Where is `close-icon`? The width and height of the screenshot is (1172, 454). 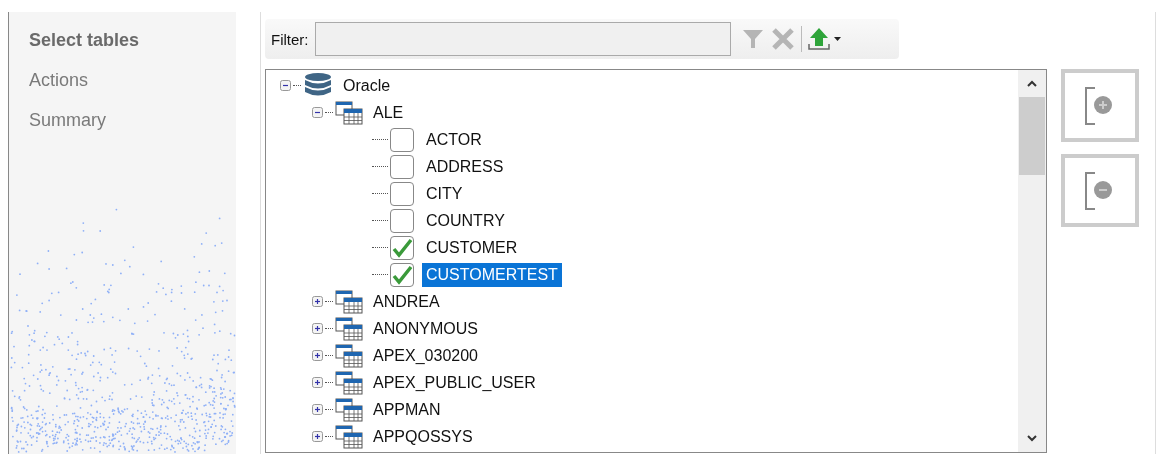
close-icon is located at coordinates (782, 39).